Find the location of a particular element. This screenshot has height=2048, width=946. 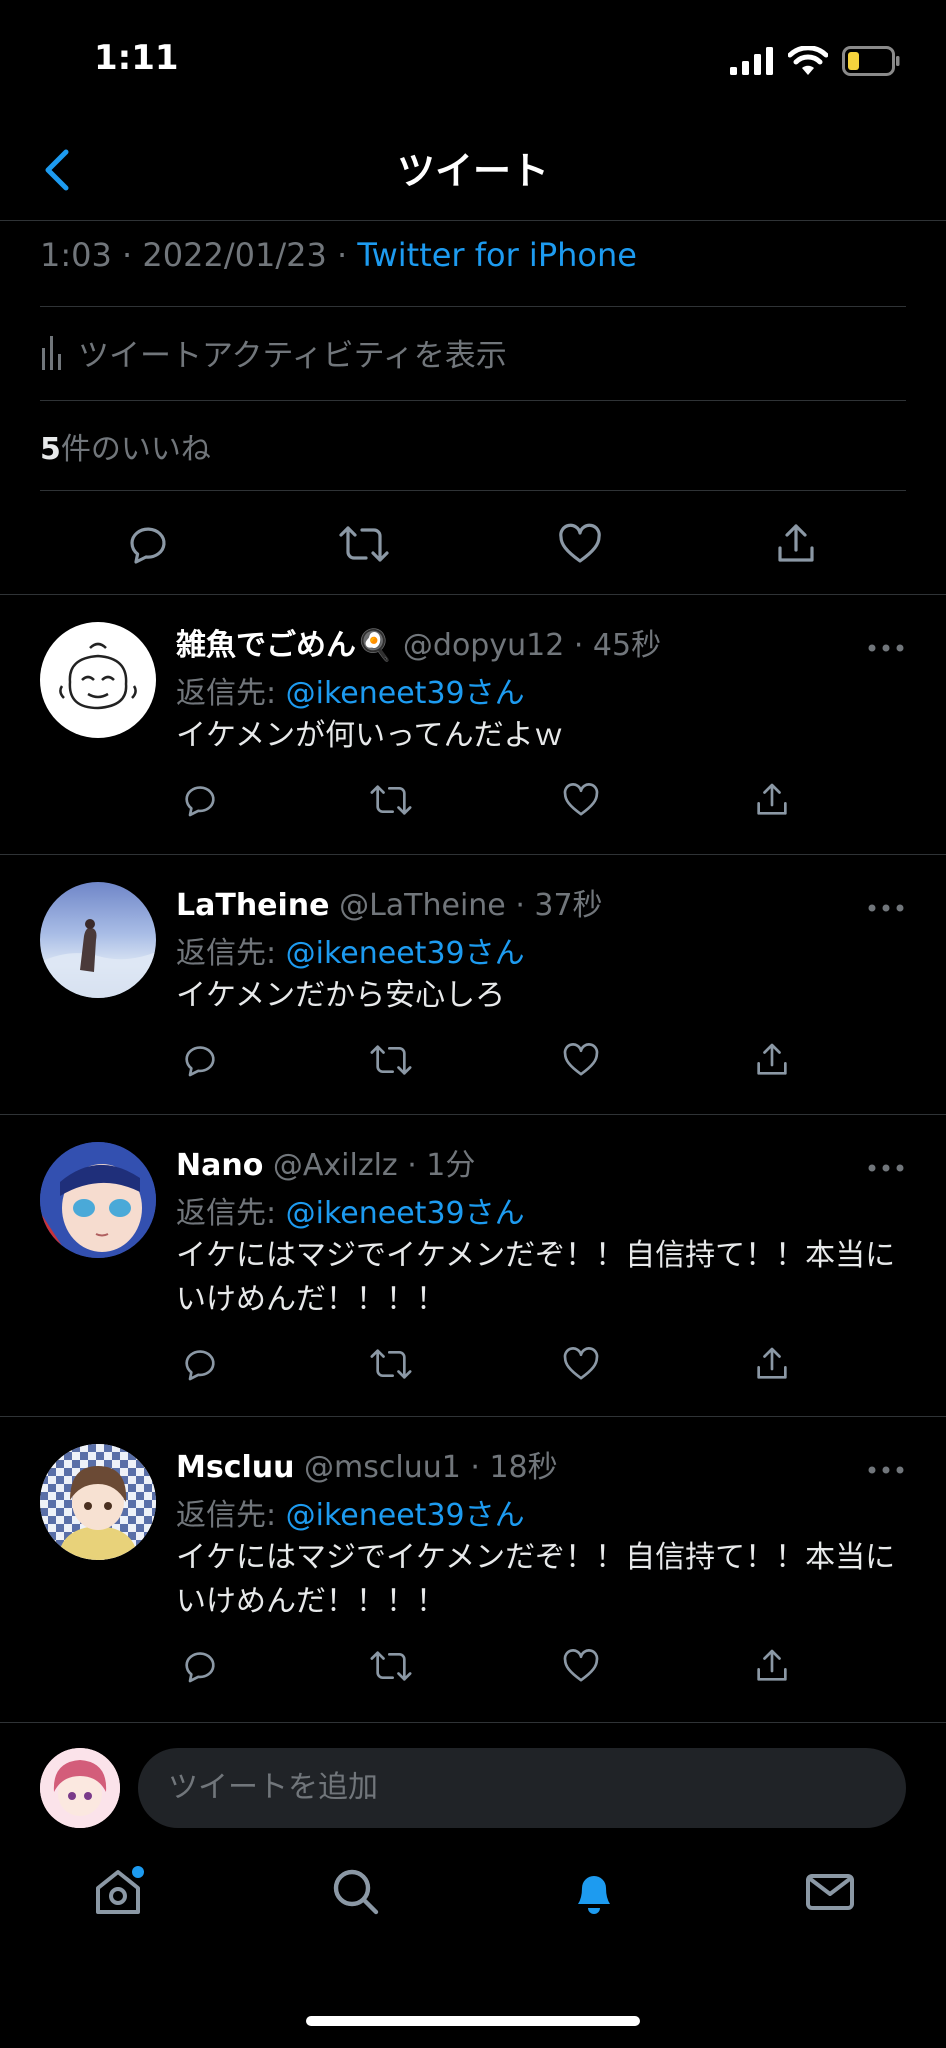

avatar-anime-girl-icon is located at coordinates (80, 1788).